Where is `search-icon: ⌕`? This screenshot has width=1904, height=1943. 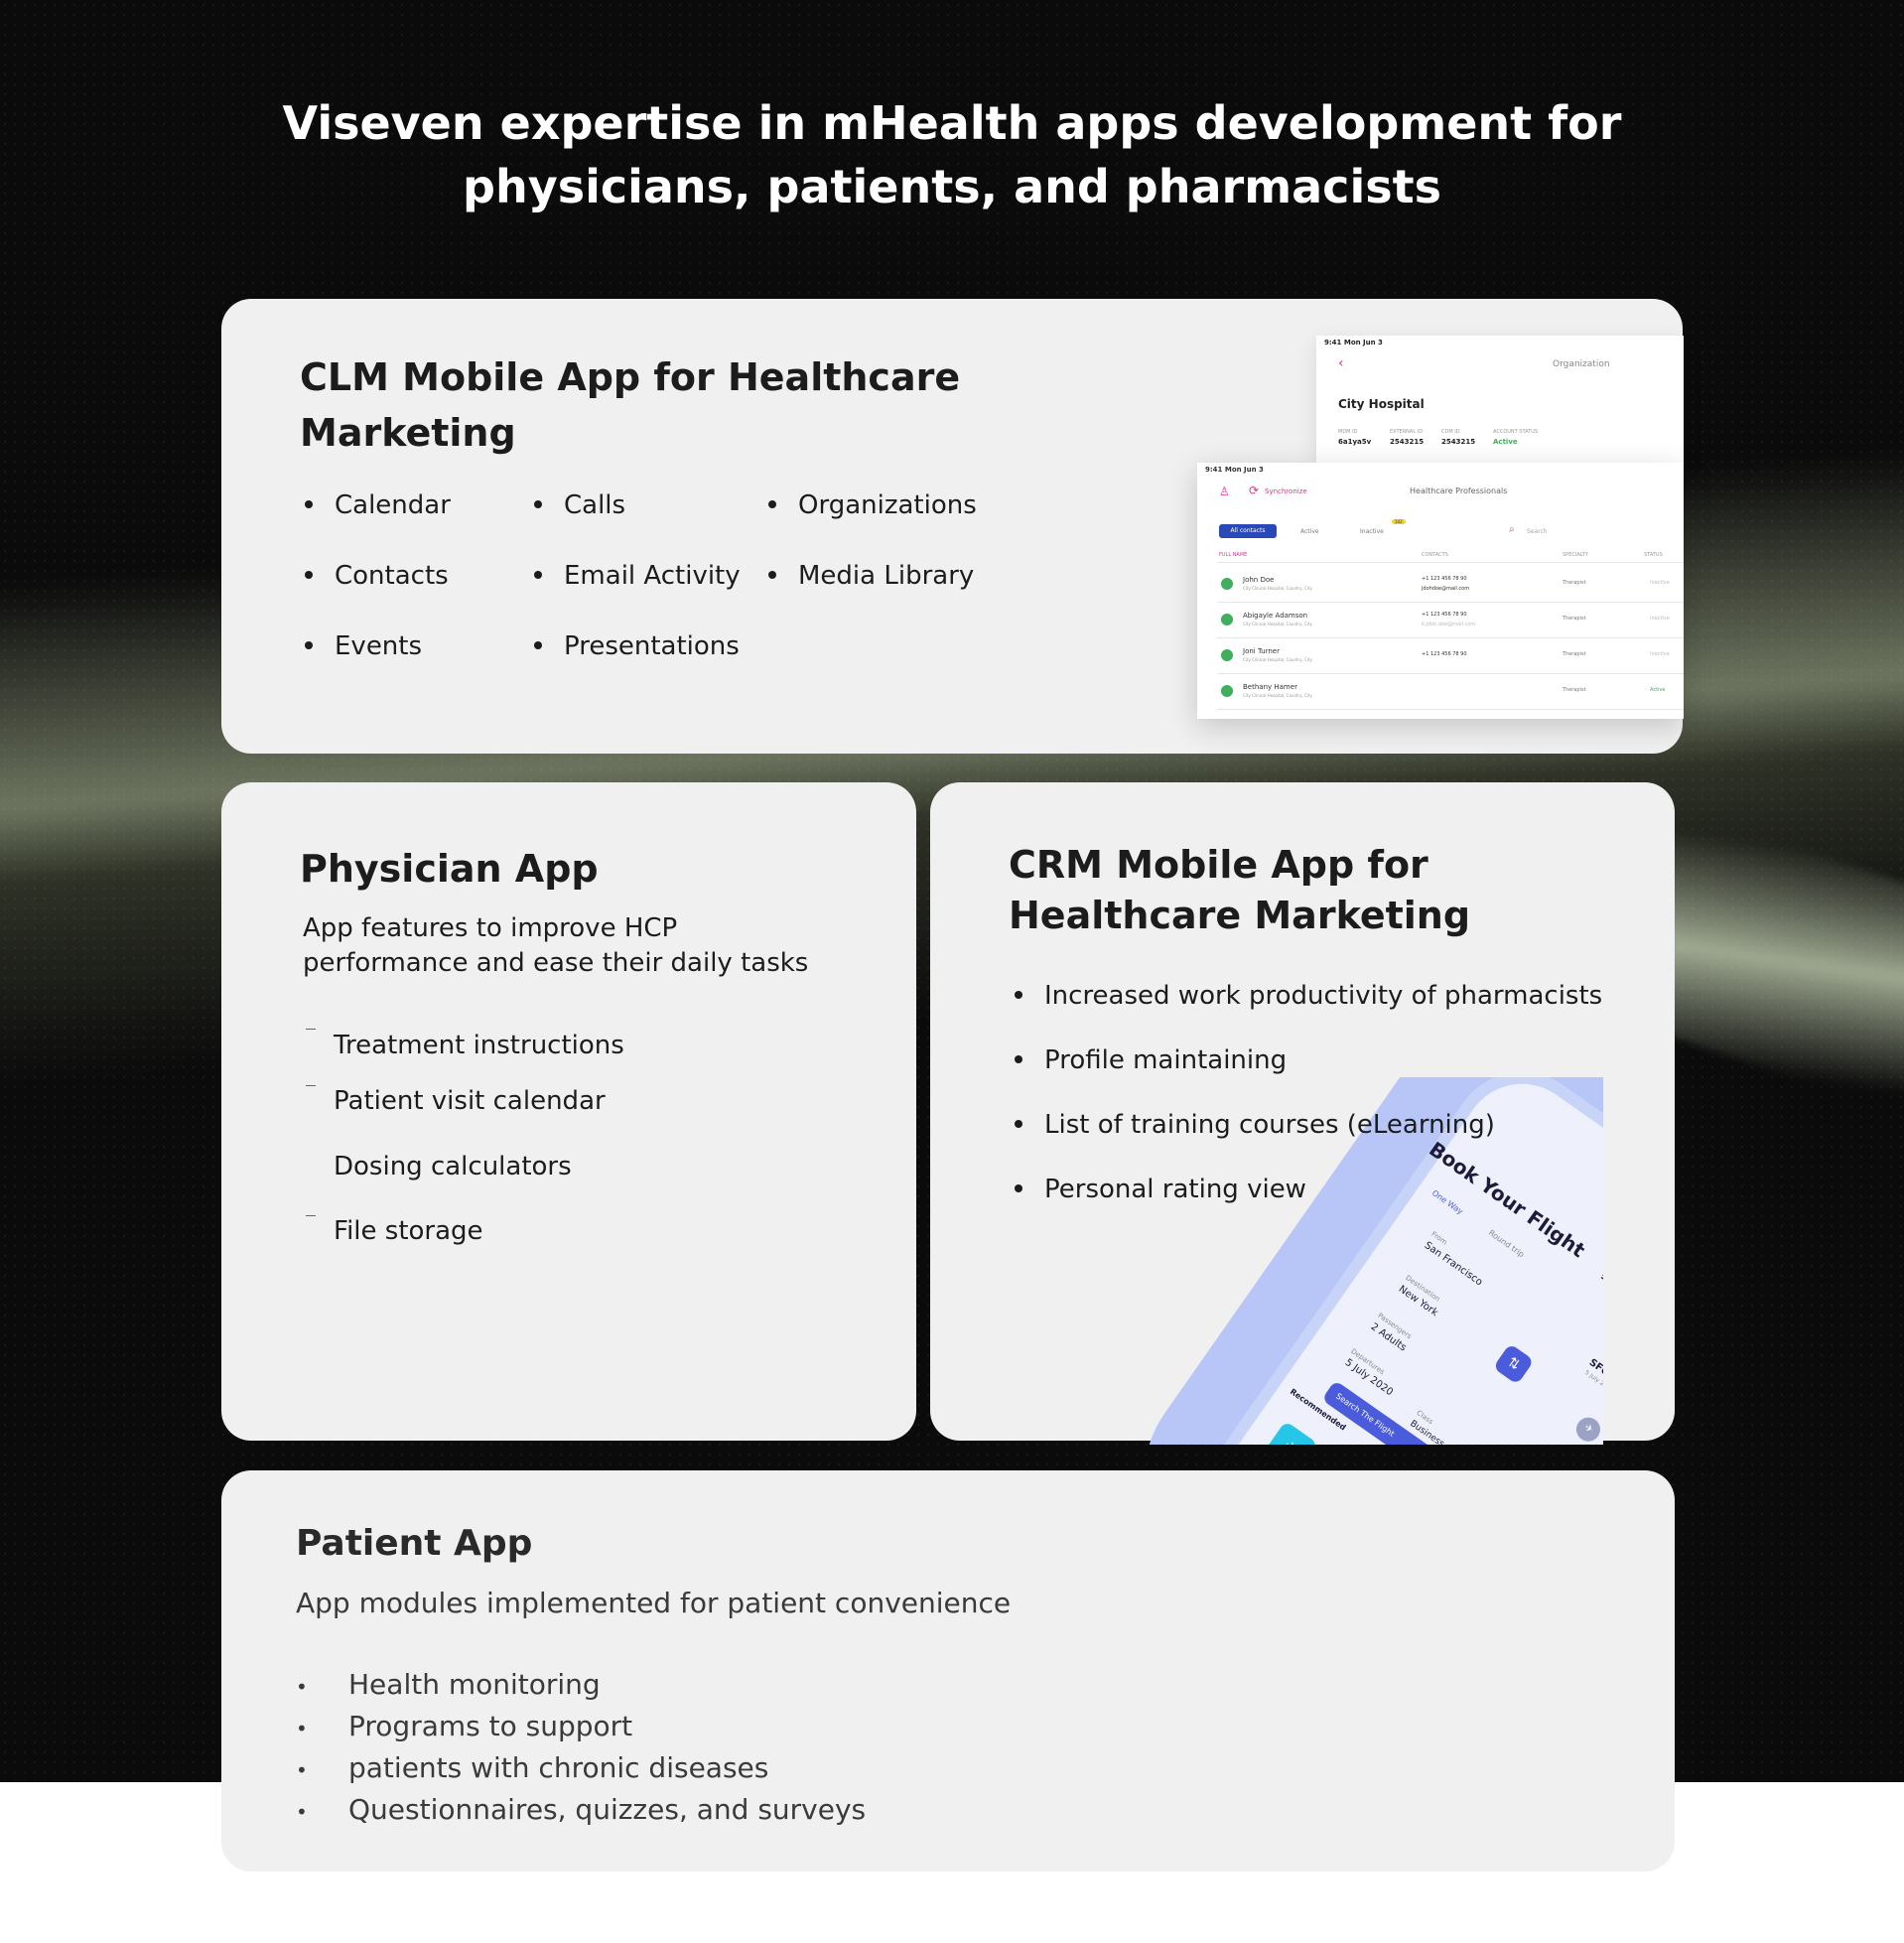 search-icon: ⌕ is located at coordinates (1512, 529).